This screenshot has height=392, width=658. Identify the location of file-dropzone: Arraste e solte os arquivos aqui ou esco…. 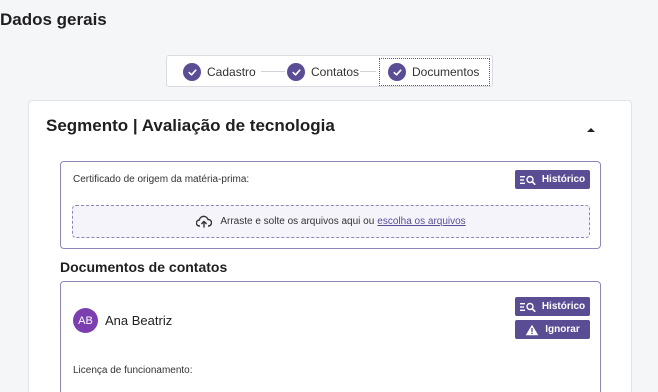
(331, 221).